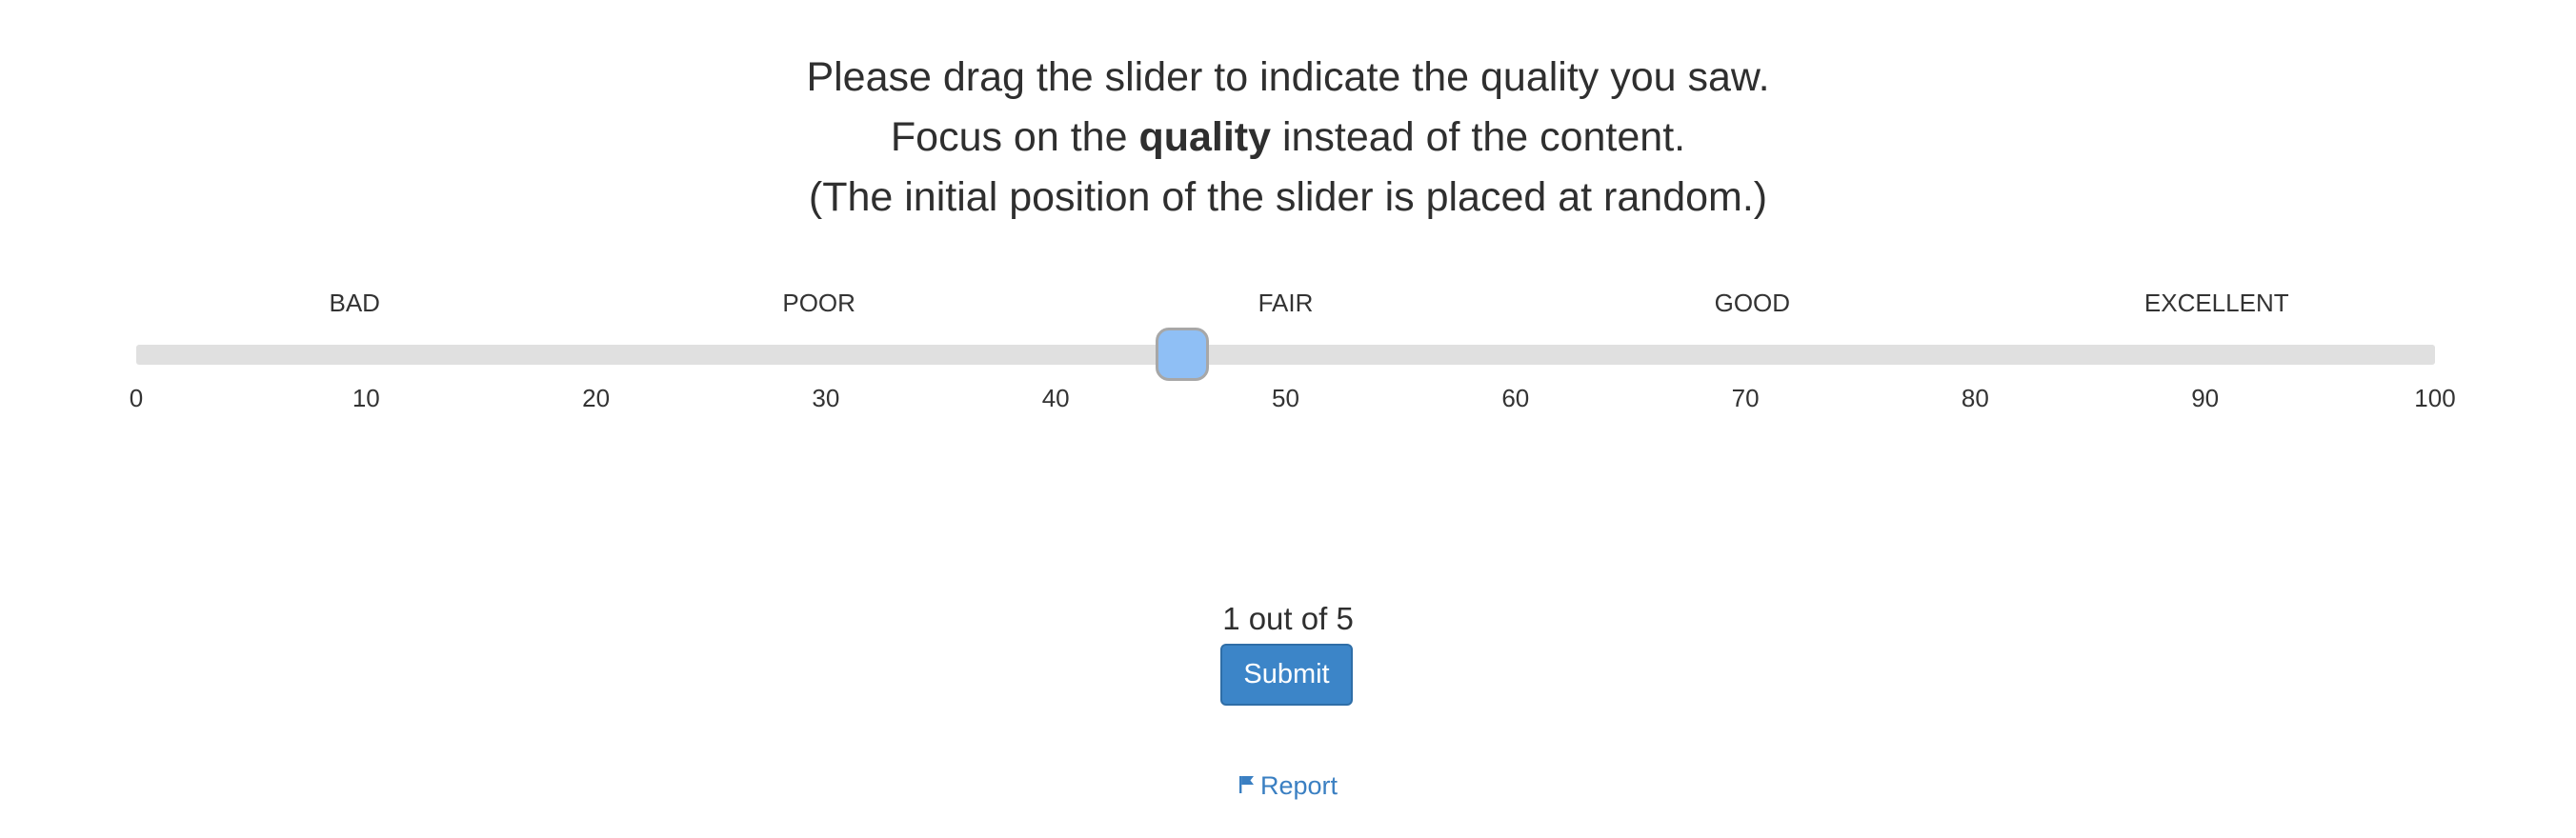 Image resolution: width=2576 pixels, height=838 pixels. What do you see at coordinates (1014, 137) in the screenshot?
I see `instruction-line-2-prefix: Focus on the` at bounding box center [1014, 137].